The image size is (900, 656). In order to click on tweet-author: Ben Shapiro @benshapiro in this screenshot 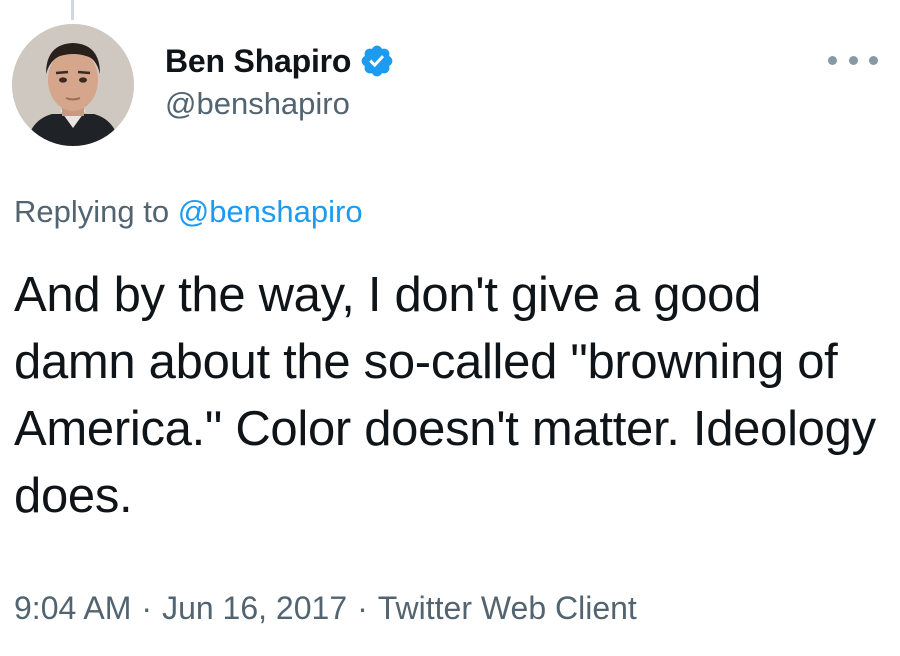, I will do `click(280, 81)`.